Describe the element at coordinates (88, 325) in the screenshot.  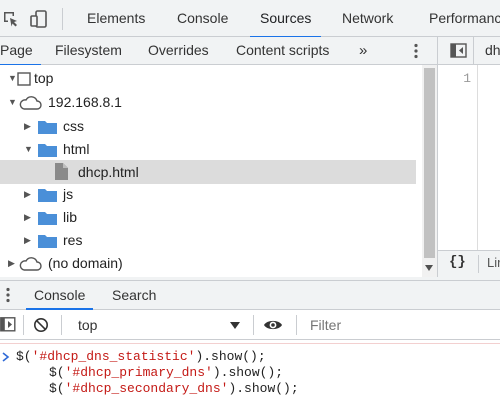
I see `context-selector-value: top` at that location.